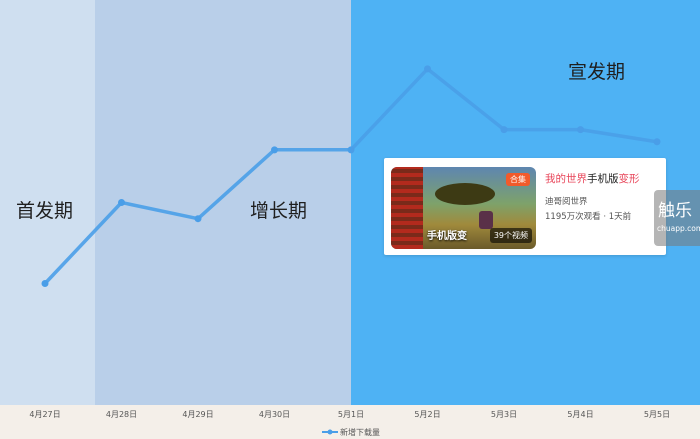 The width and height of the screenshot is (700, 439). What do you see at coordinates (360, 432) in the screenshot?
I see `legend-label: 新增下载量` at bounding box center [360, 432].